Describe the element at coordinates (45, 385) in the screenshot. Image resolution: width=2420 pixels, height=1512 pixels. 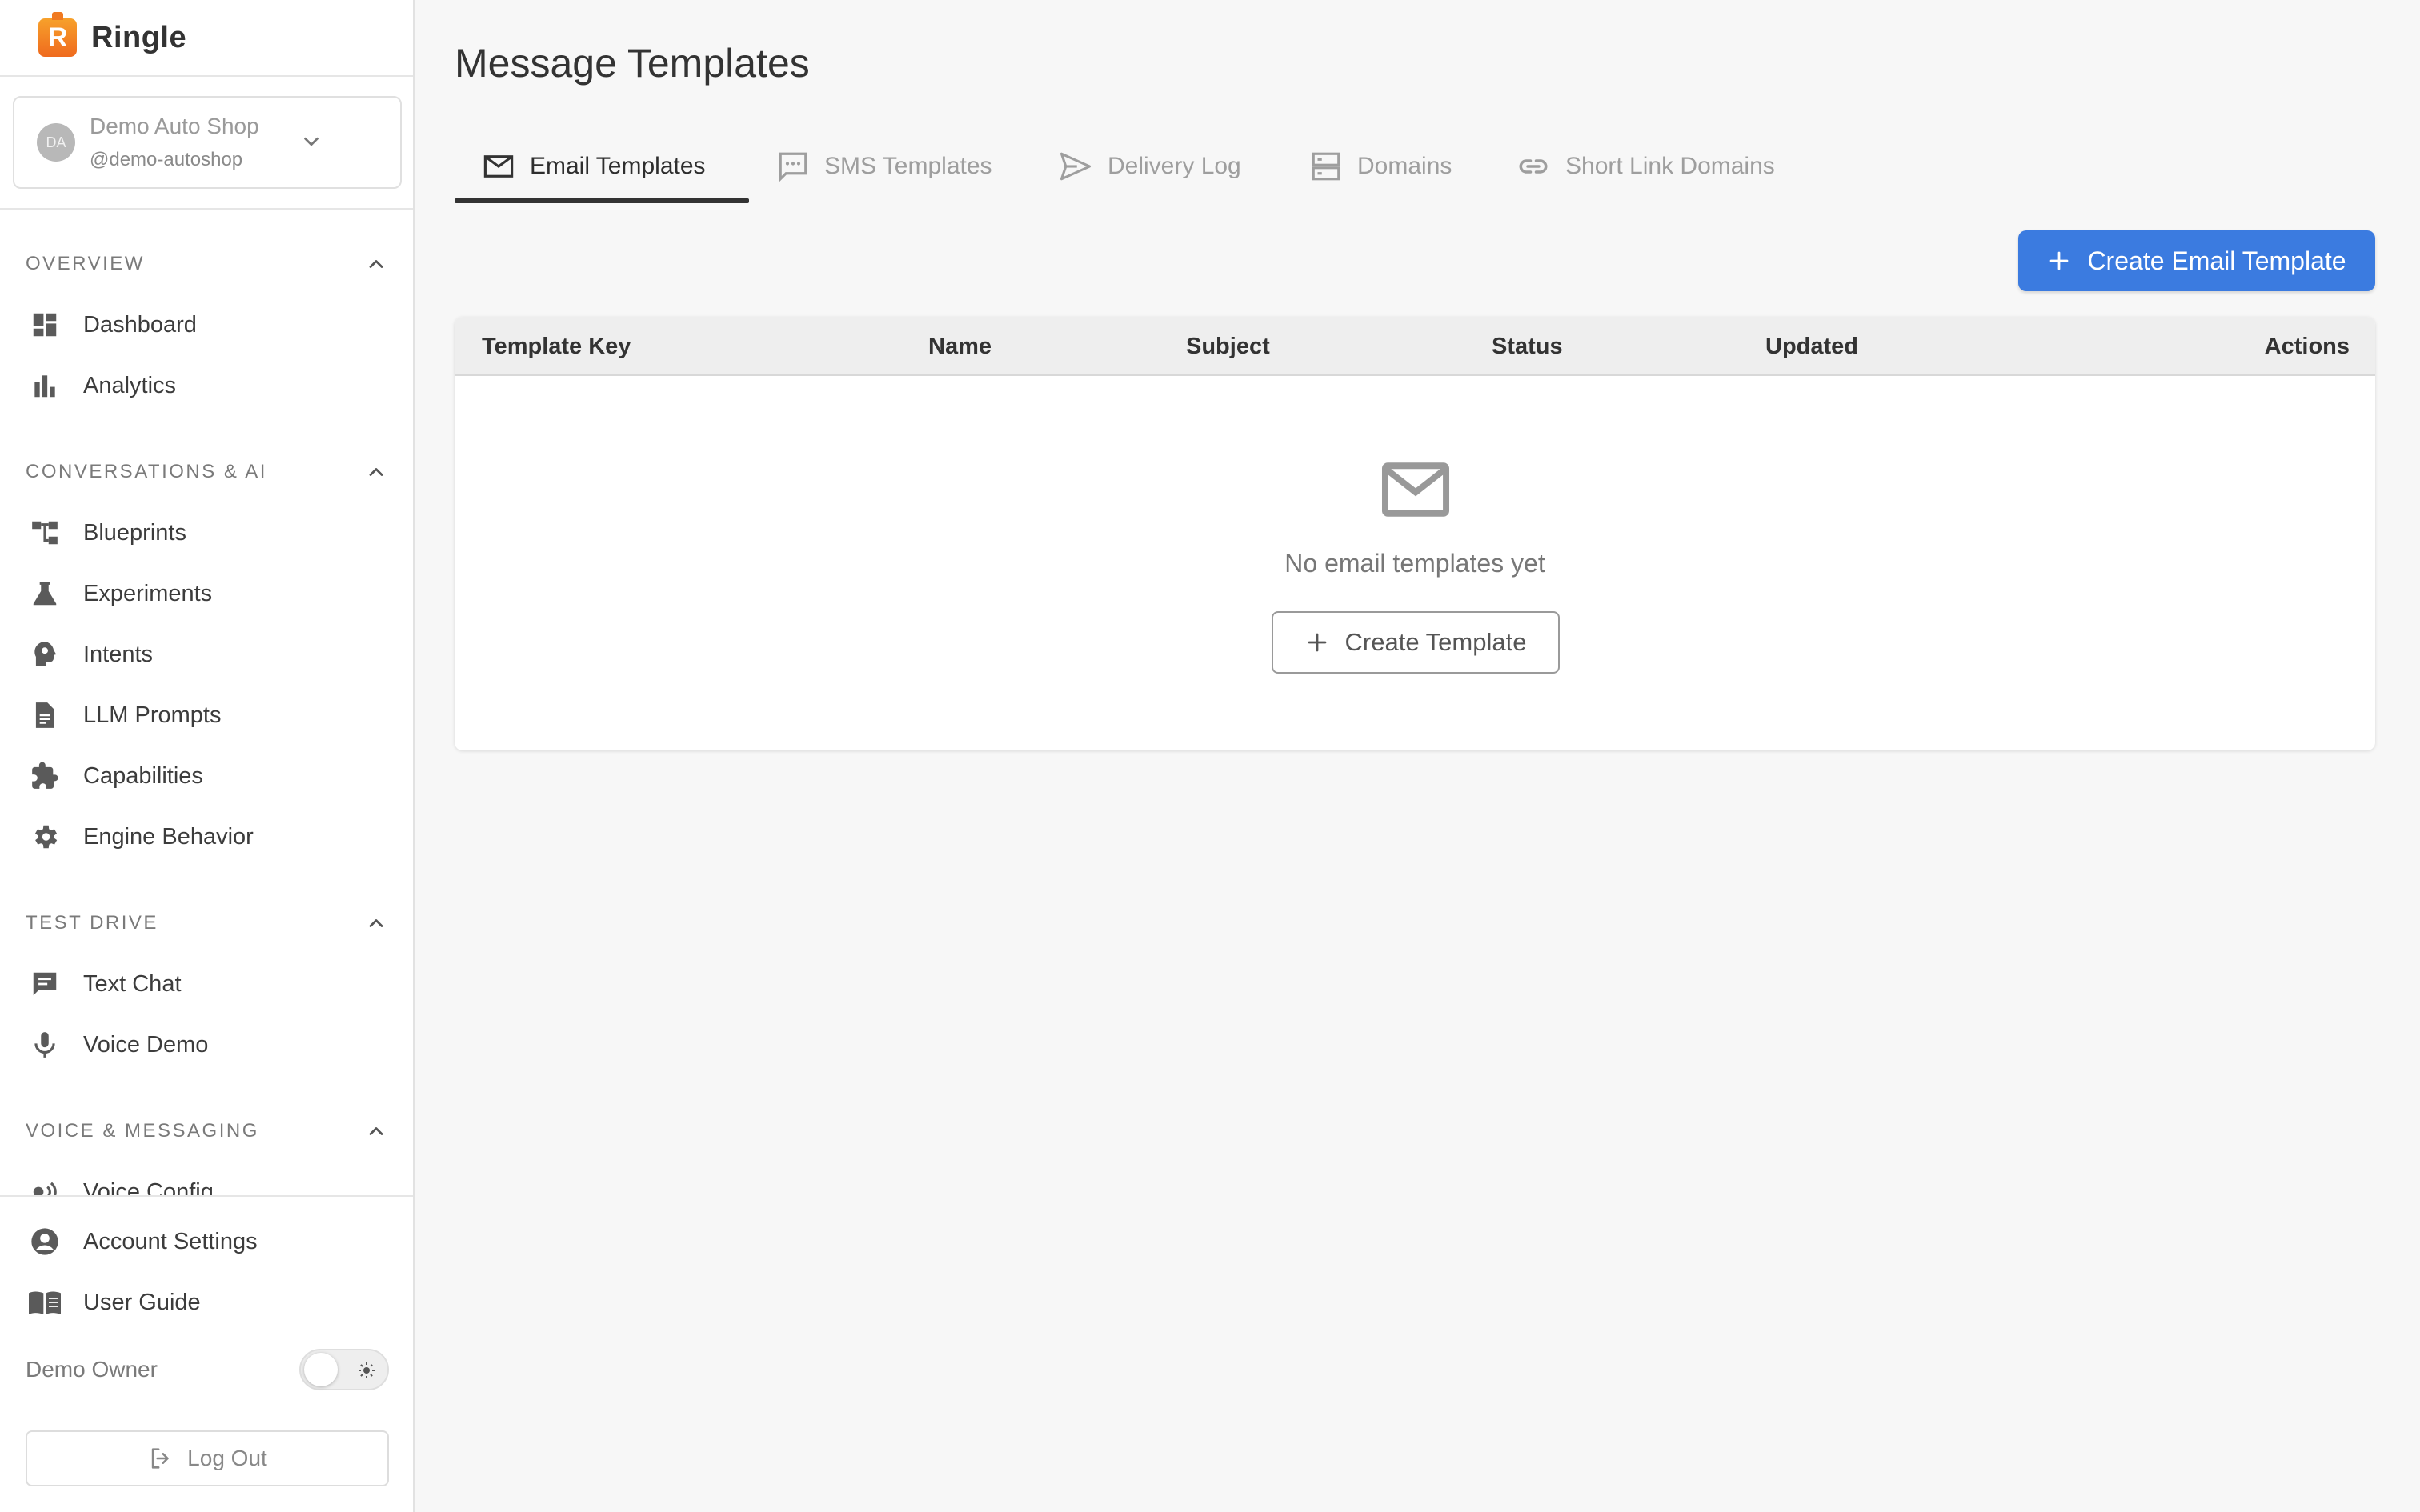
I see `bar-chart-icon` at that location.